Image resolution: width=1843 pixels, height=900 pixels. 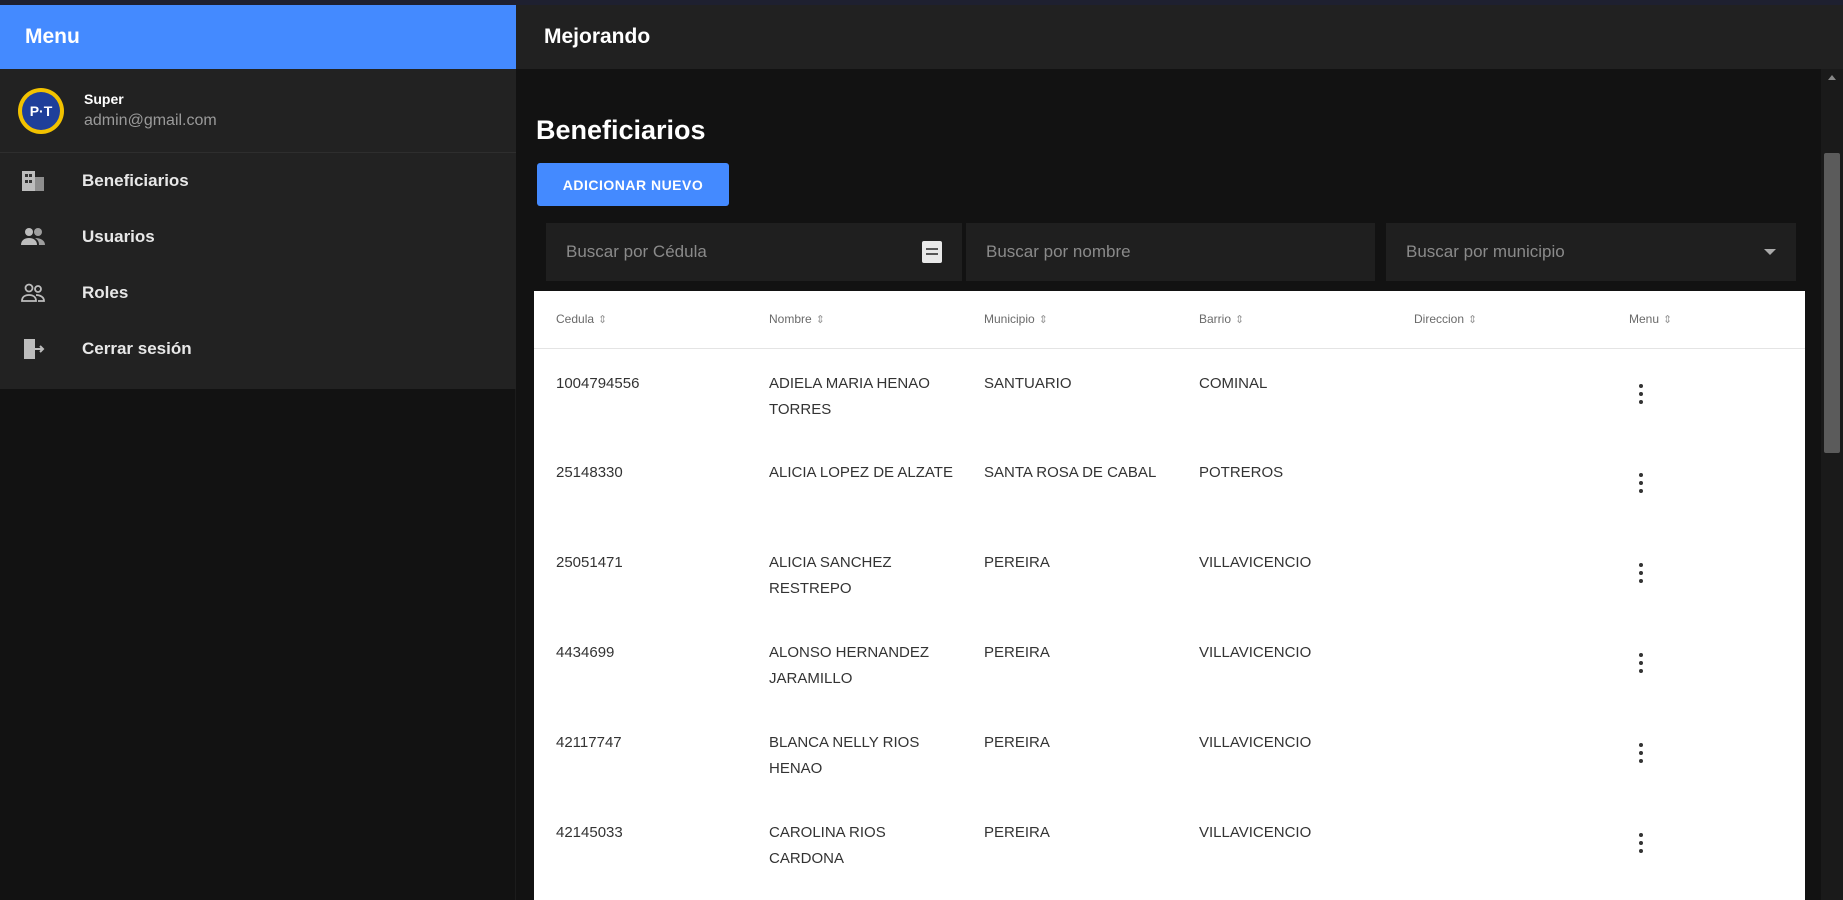 I want to click on column-header-cedula: Cedula ⇕, so click(x=640, y=320).